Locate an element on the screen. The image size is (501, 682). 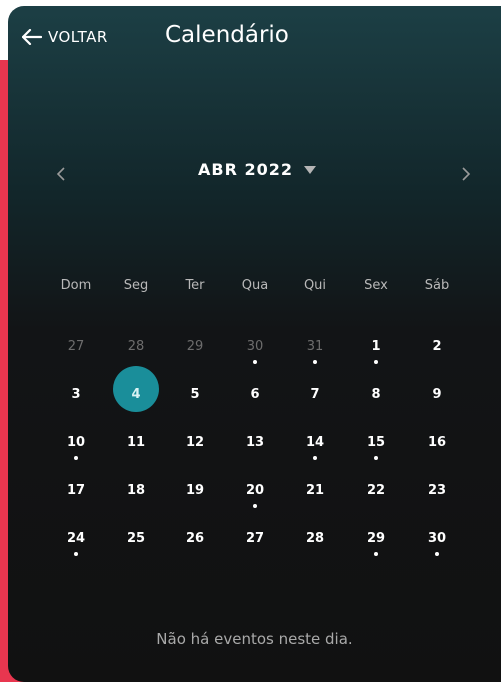
day-number: 18 is located at coordinates (136, 490).